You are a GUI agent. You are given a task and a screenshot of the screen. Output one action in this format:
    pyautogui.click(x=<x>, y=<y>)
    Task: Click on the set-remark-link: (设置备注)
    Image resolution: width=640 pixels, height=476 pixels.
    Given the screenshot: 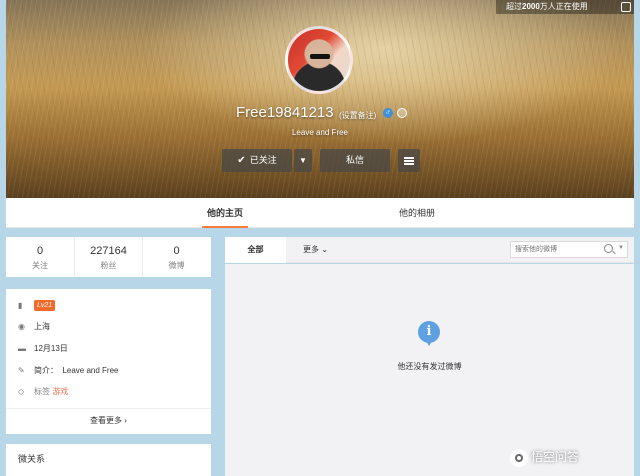 What is the action you would take?
    pyautogui.click(x=357, y=115)
    